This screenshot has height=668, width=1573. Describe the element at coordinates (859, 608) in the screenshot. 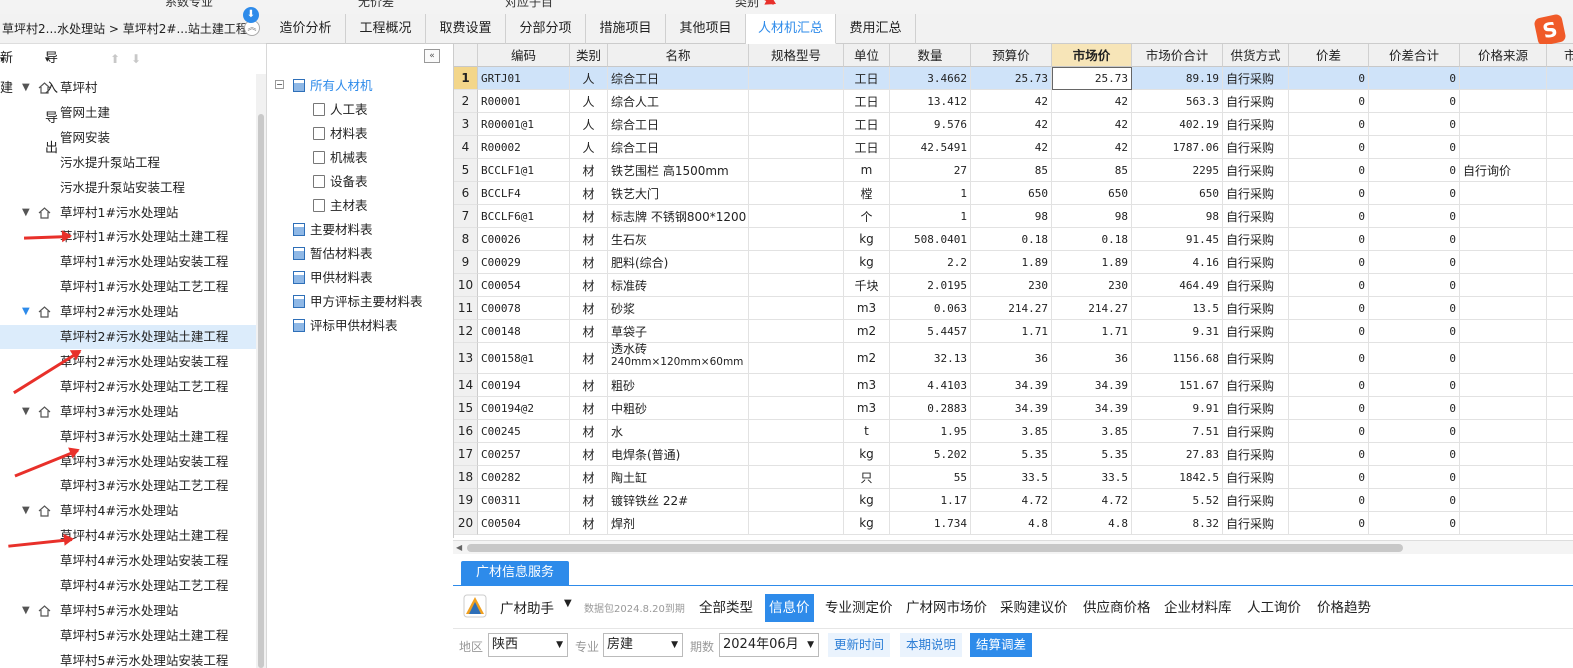

I see `tab-professional-price: 专业测定价` at that location.